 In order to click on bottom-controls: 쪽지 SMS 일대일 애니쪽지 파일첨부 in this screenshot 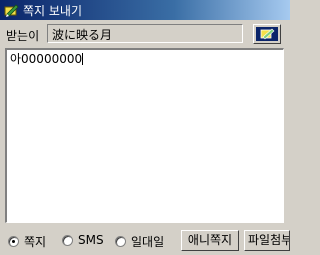, I will do `click(145, 240)`.